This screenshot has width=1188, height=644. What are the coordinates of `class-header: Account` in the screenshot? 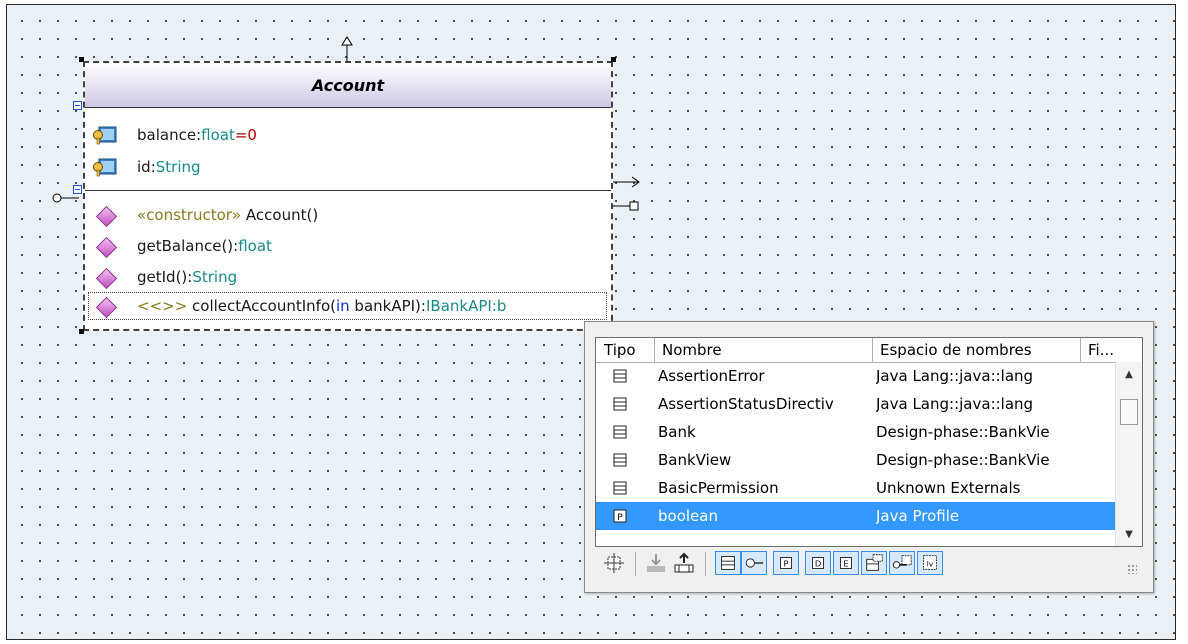 It's located at (348, 85).